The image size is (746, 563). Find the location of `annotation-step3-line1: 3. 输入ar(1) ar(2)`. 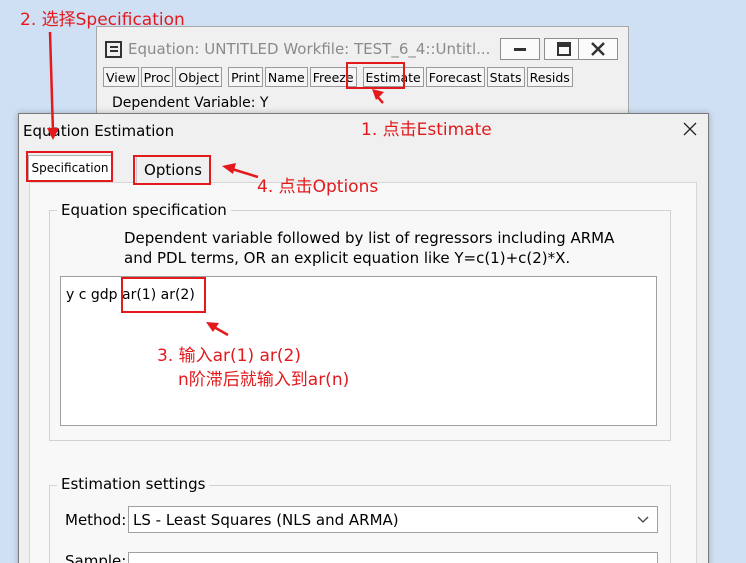

annotation-step3-line1: 3. 输入ar(1) ar(2) is located at coordinates (229, 356).